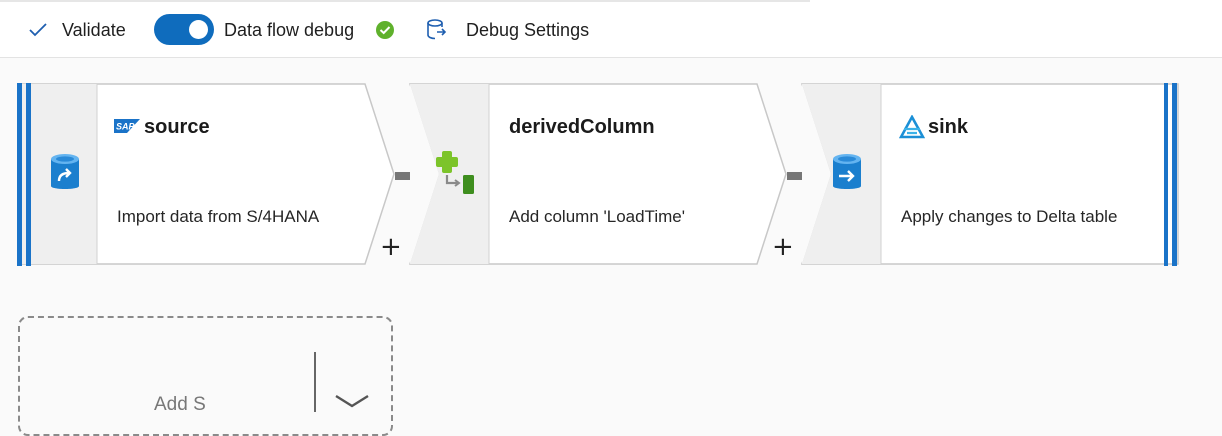  What do you see at coordinates (205, 376) in the screenshot?
I see `add-source-placeholder: Add S` at bounding box center [205, 376].